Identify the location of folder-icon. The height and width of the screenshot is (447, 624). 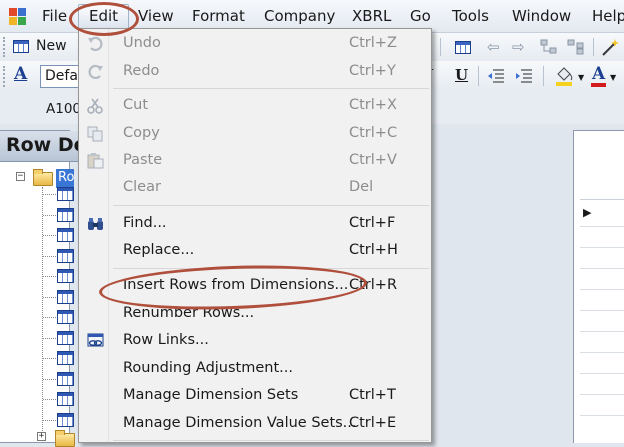
(65, 438).